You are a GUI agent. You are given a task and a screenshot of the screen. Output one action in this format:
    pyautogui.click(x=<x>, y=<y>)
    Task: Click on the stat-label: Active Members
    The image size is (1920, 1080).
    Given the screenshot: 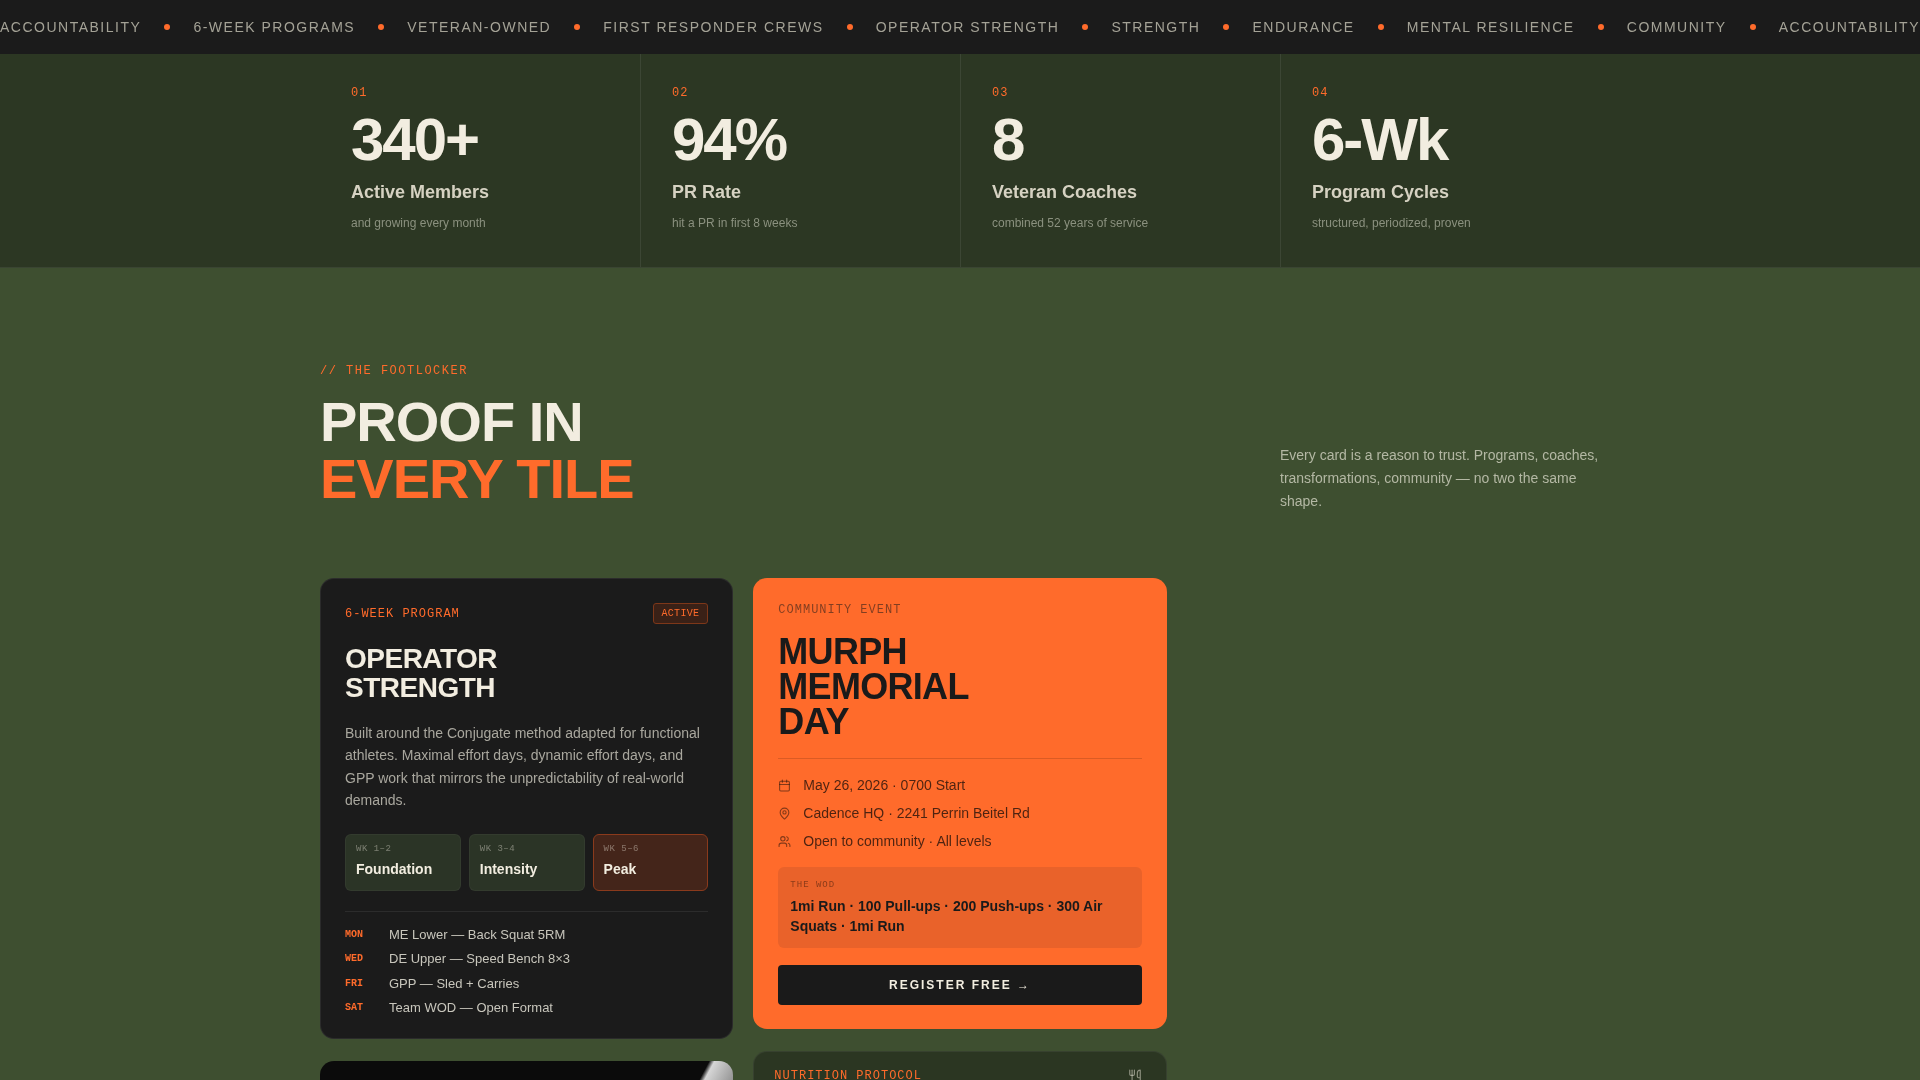 What is the action you would take?
    pyautogui.click(x=420, y=192)
    